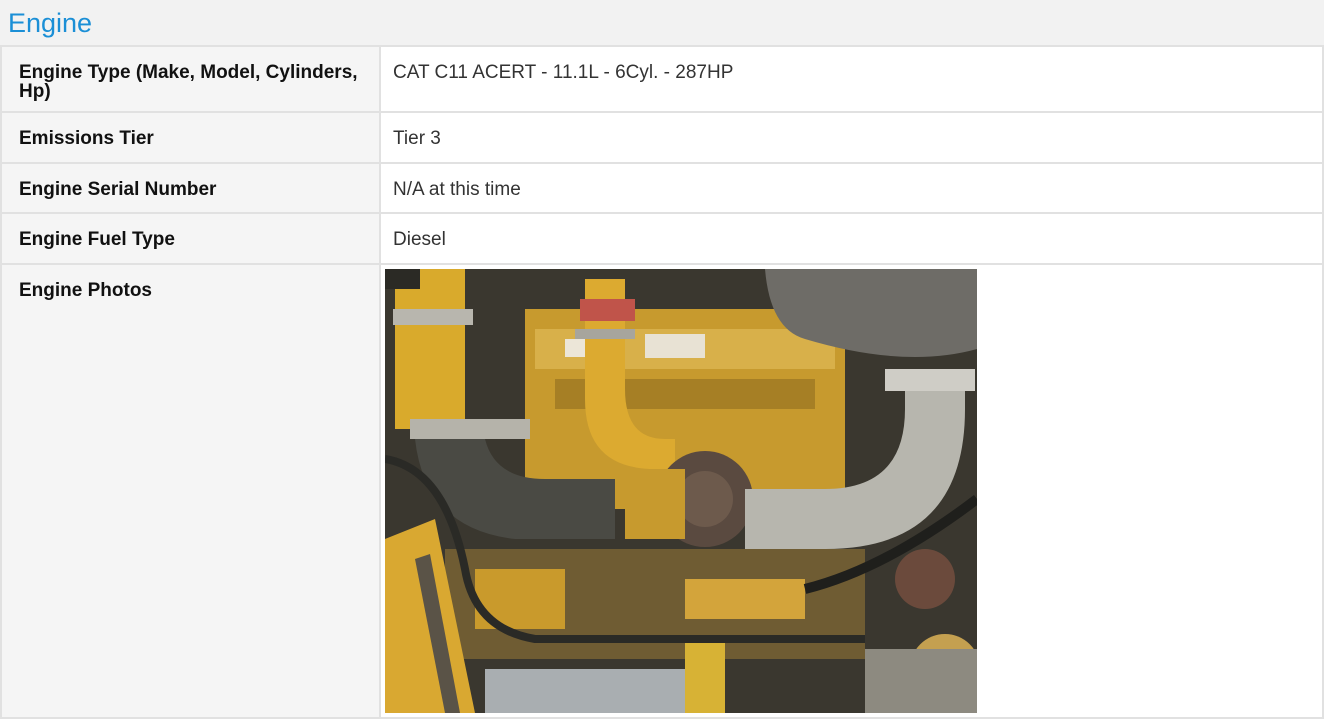 This screenshot has width=1324, height=719. What do you see at coordinates (190, 137) in the screenshot?
I see `row-label: Emissions Tier` at bounding box center [190, 137].